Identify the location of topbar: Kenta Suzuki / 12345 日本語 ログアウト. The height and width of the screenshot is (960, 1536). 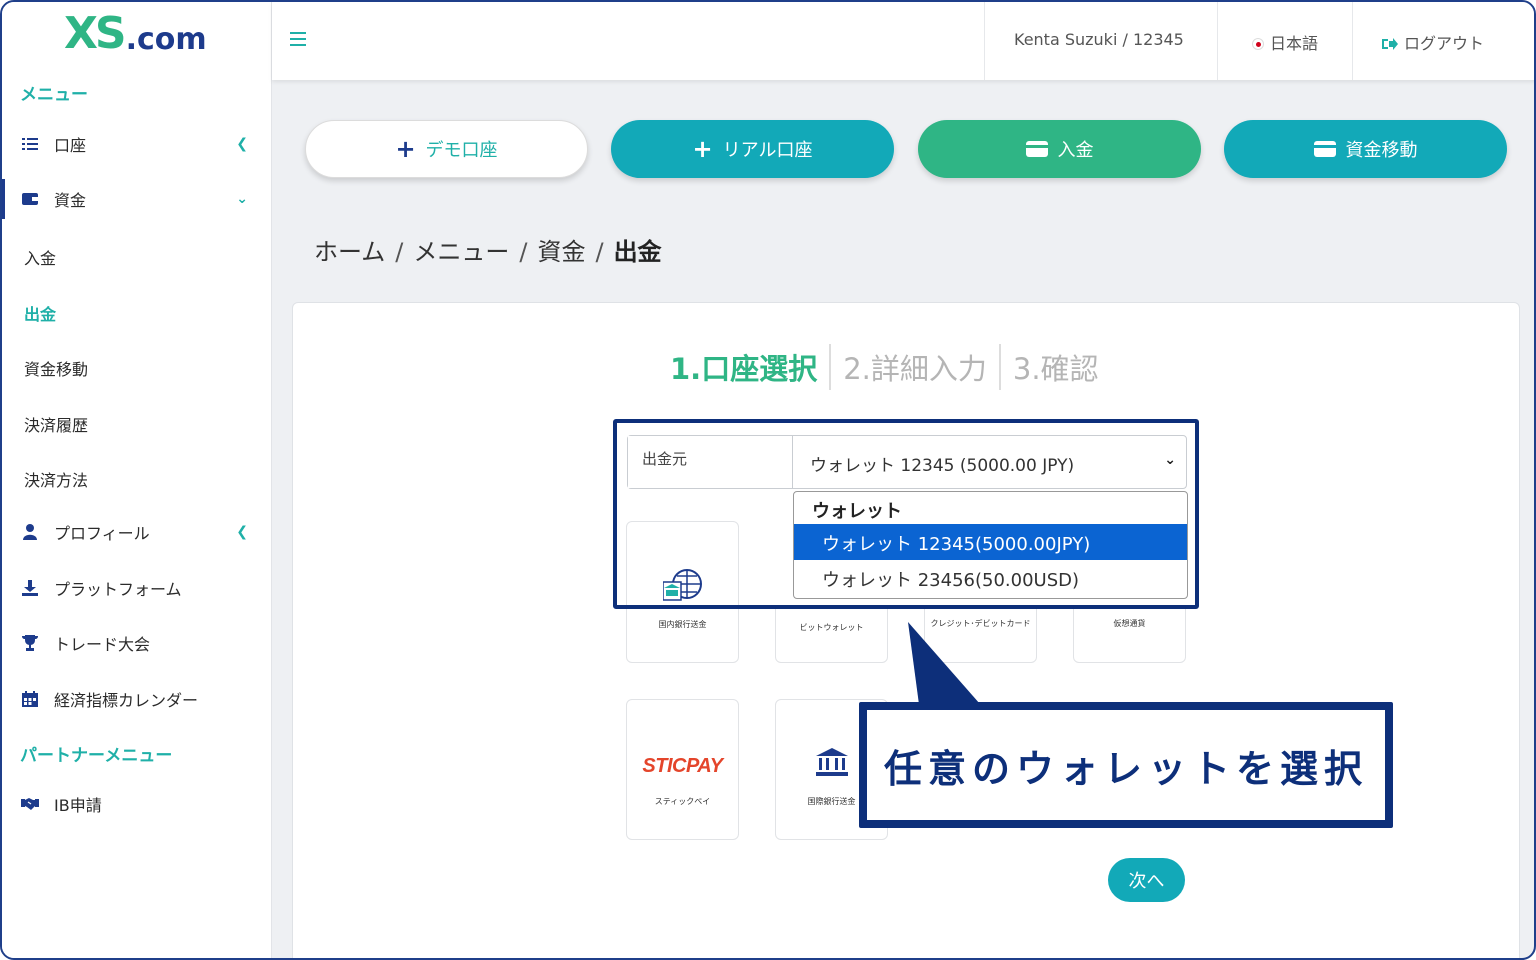
(903, 41).